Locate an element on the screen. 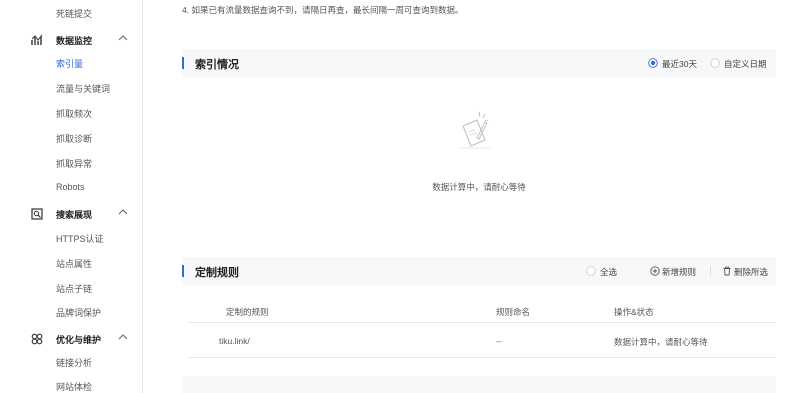  sidebar-item-site-attributes: 站点属性 is located at coordinates (74, 263).